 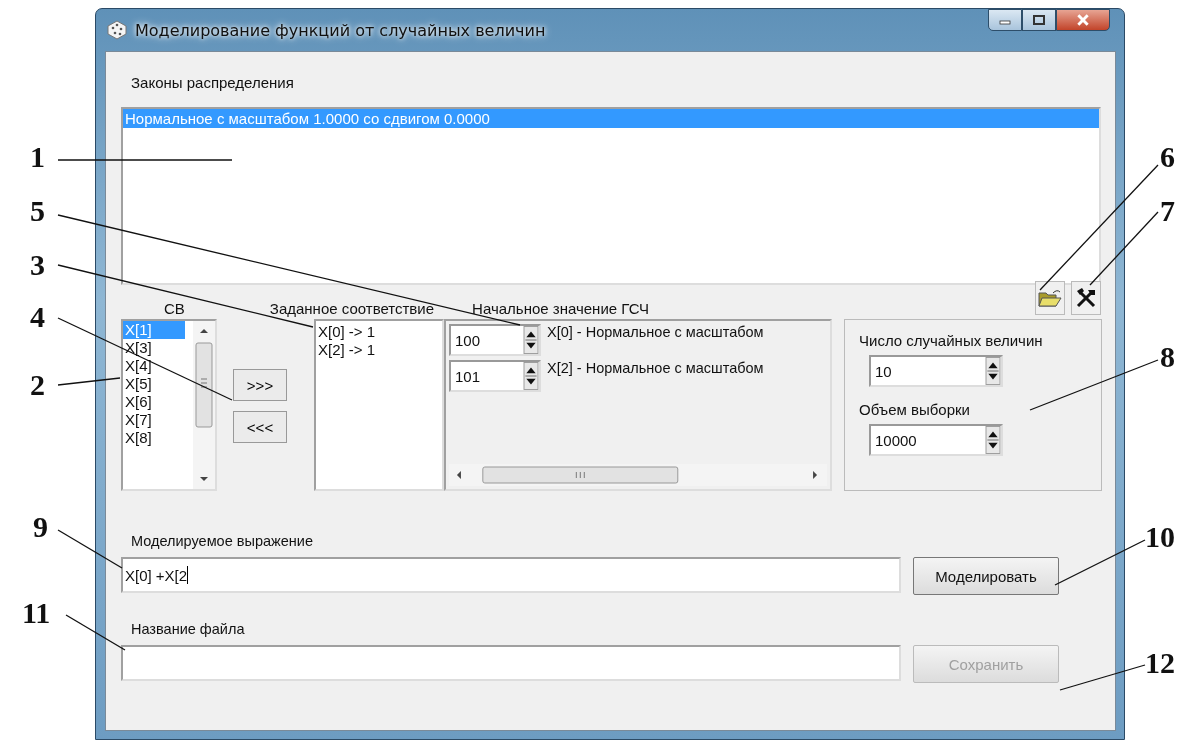 I want to click on callout-number: 7, so click(x=1167, y=211).